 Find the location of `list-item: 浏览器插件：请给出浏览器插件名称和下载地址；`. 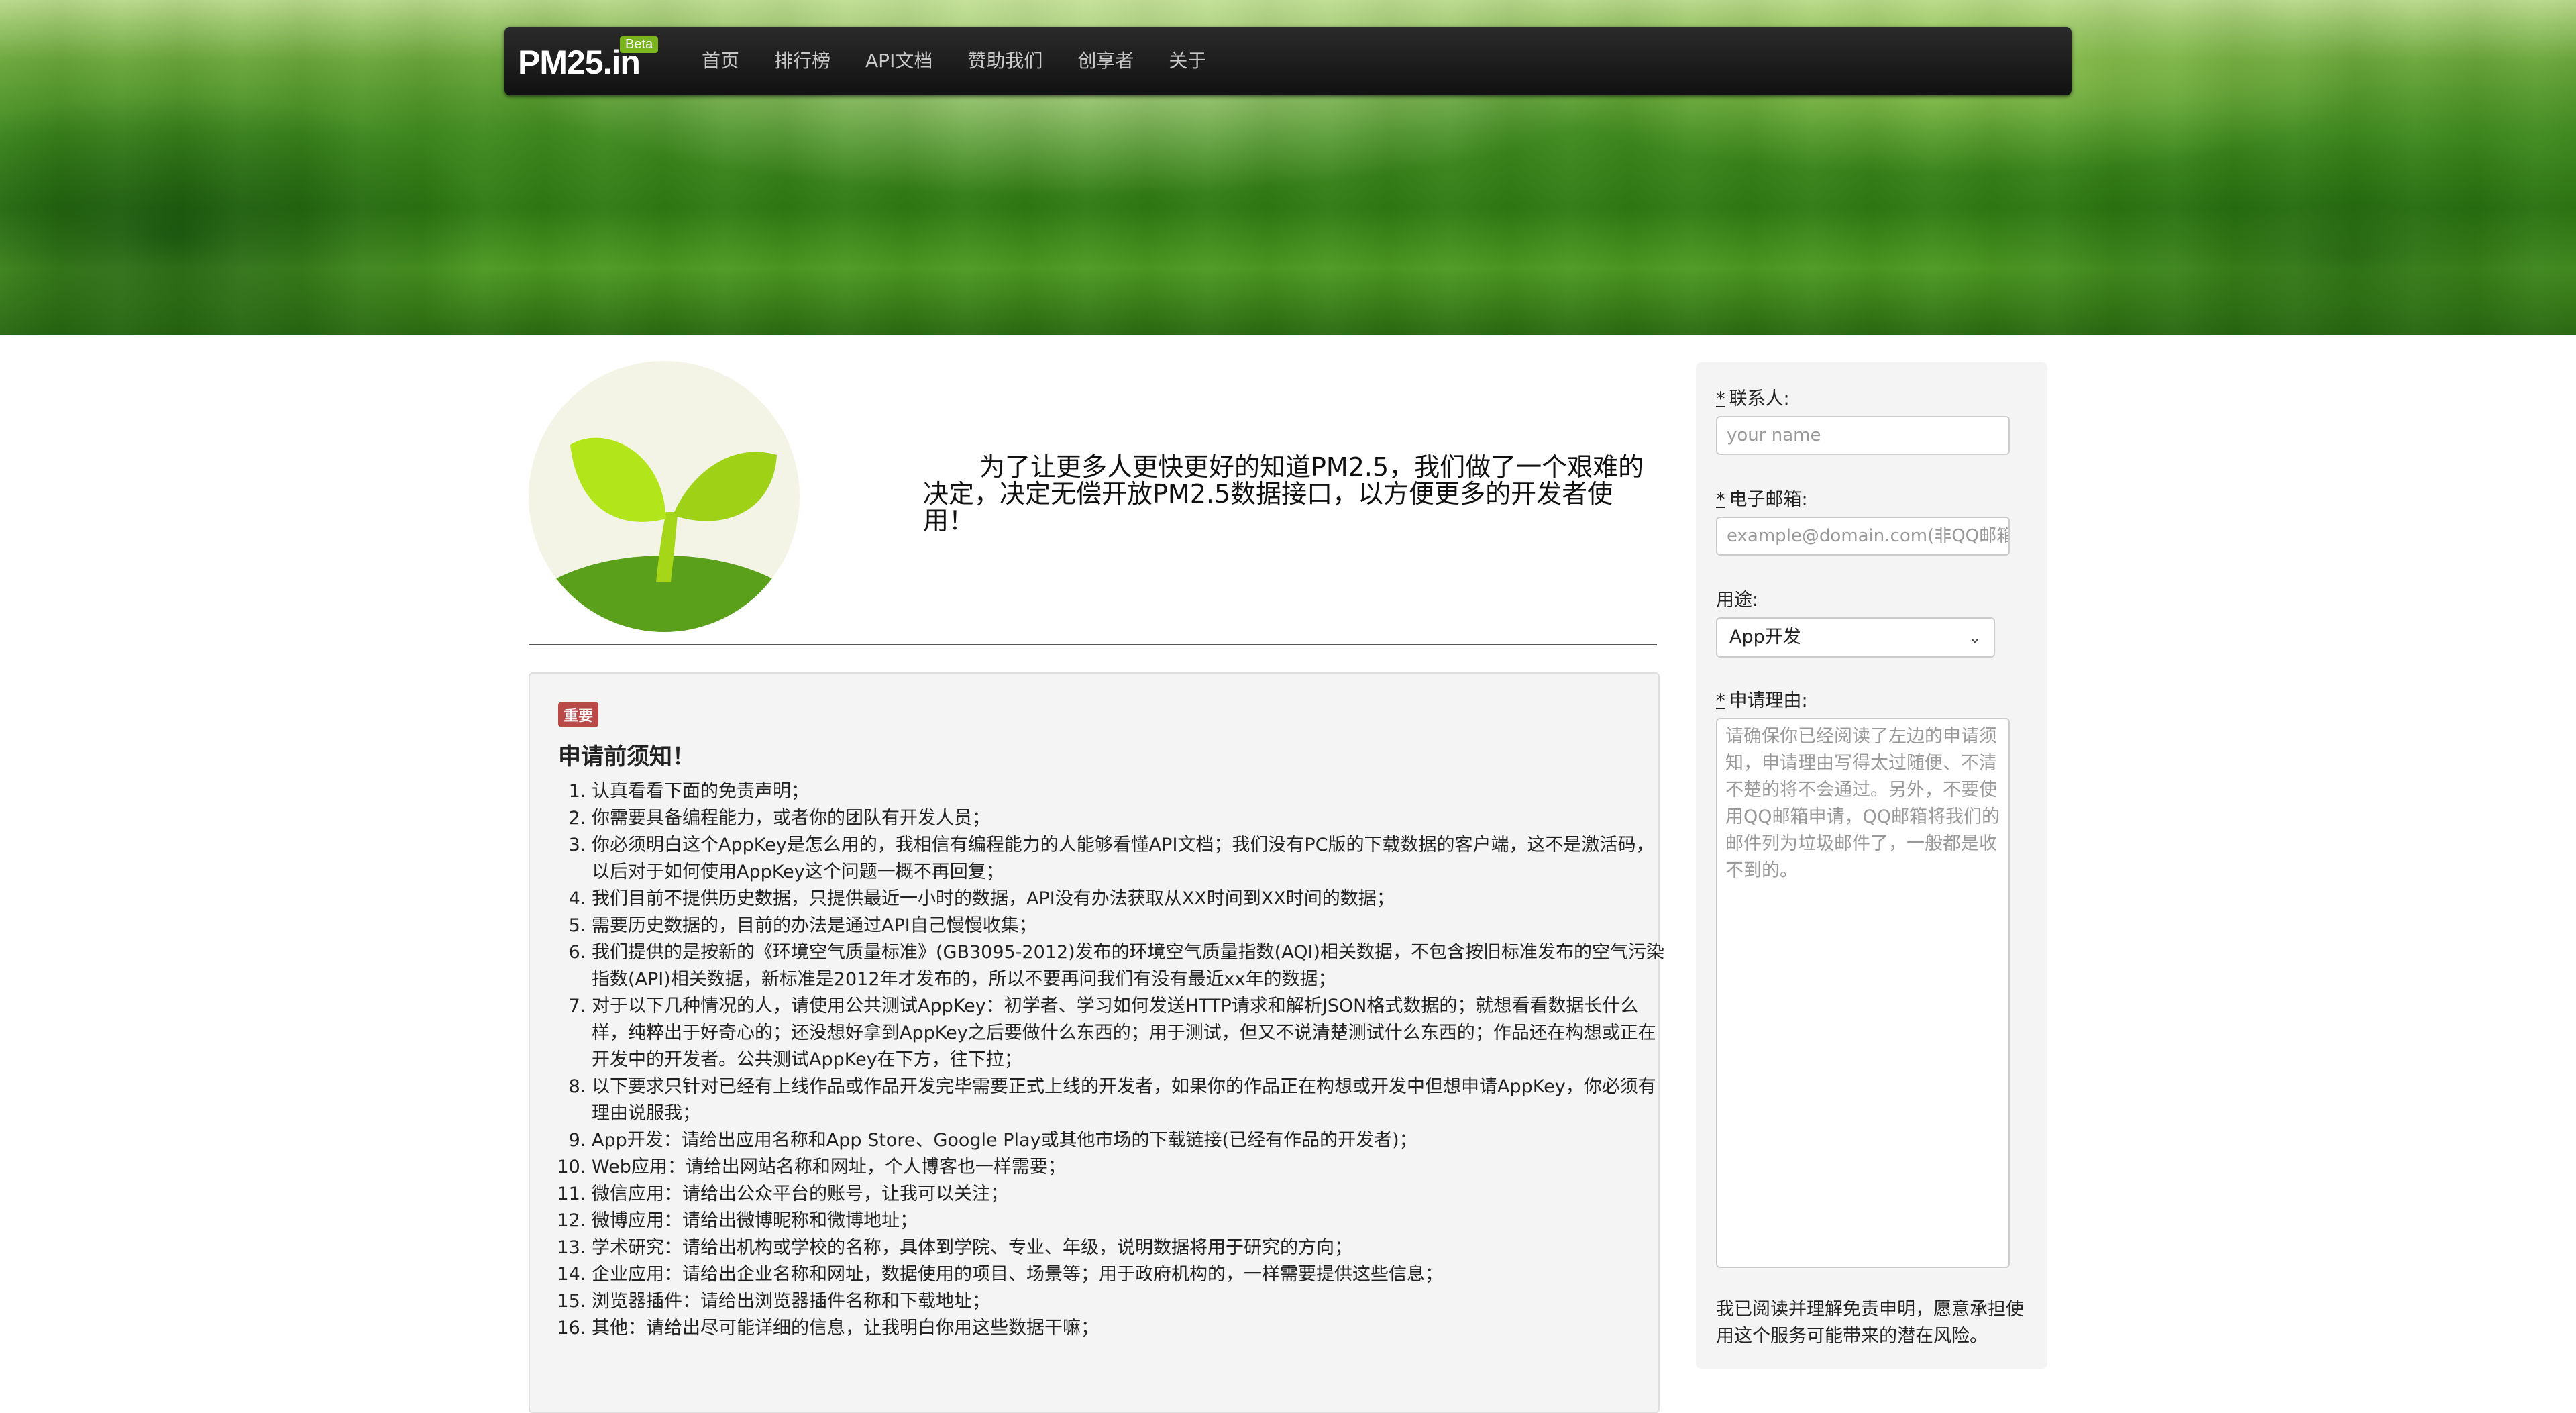

list-item: 浏览器插件：请给出浏览器插件名称和下载地址； is located at coordinates (1128, 1301).